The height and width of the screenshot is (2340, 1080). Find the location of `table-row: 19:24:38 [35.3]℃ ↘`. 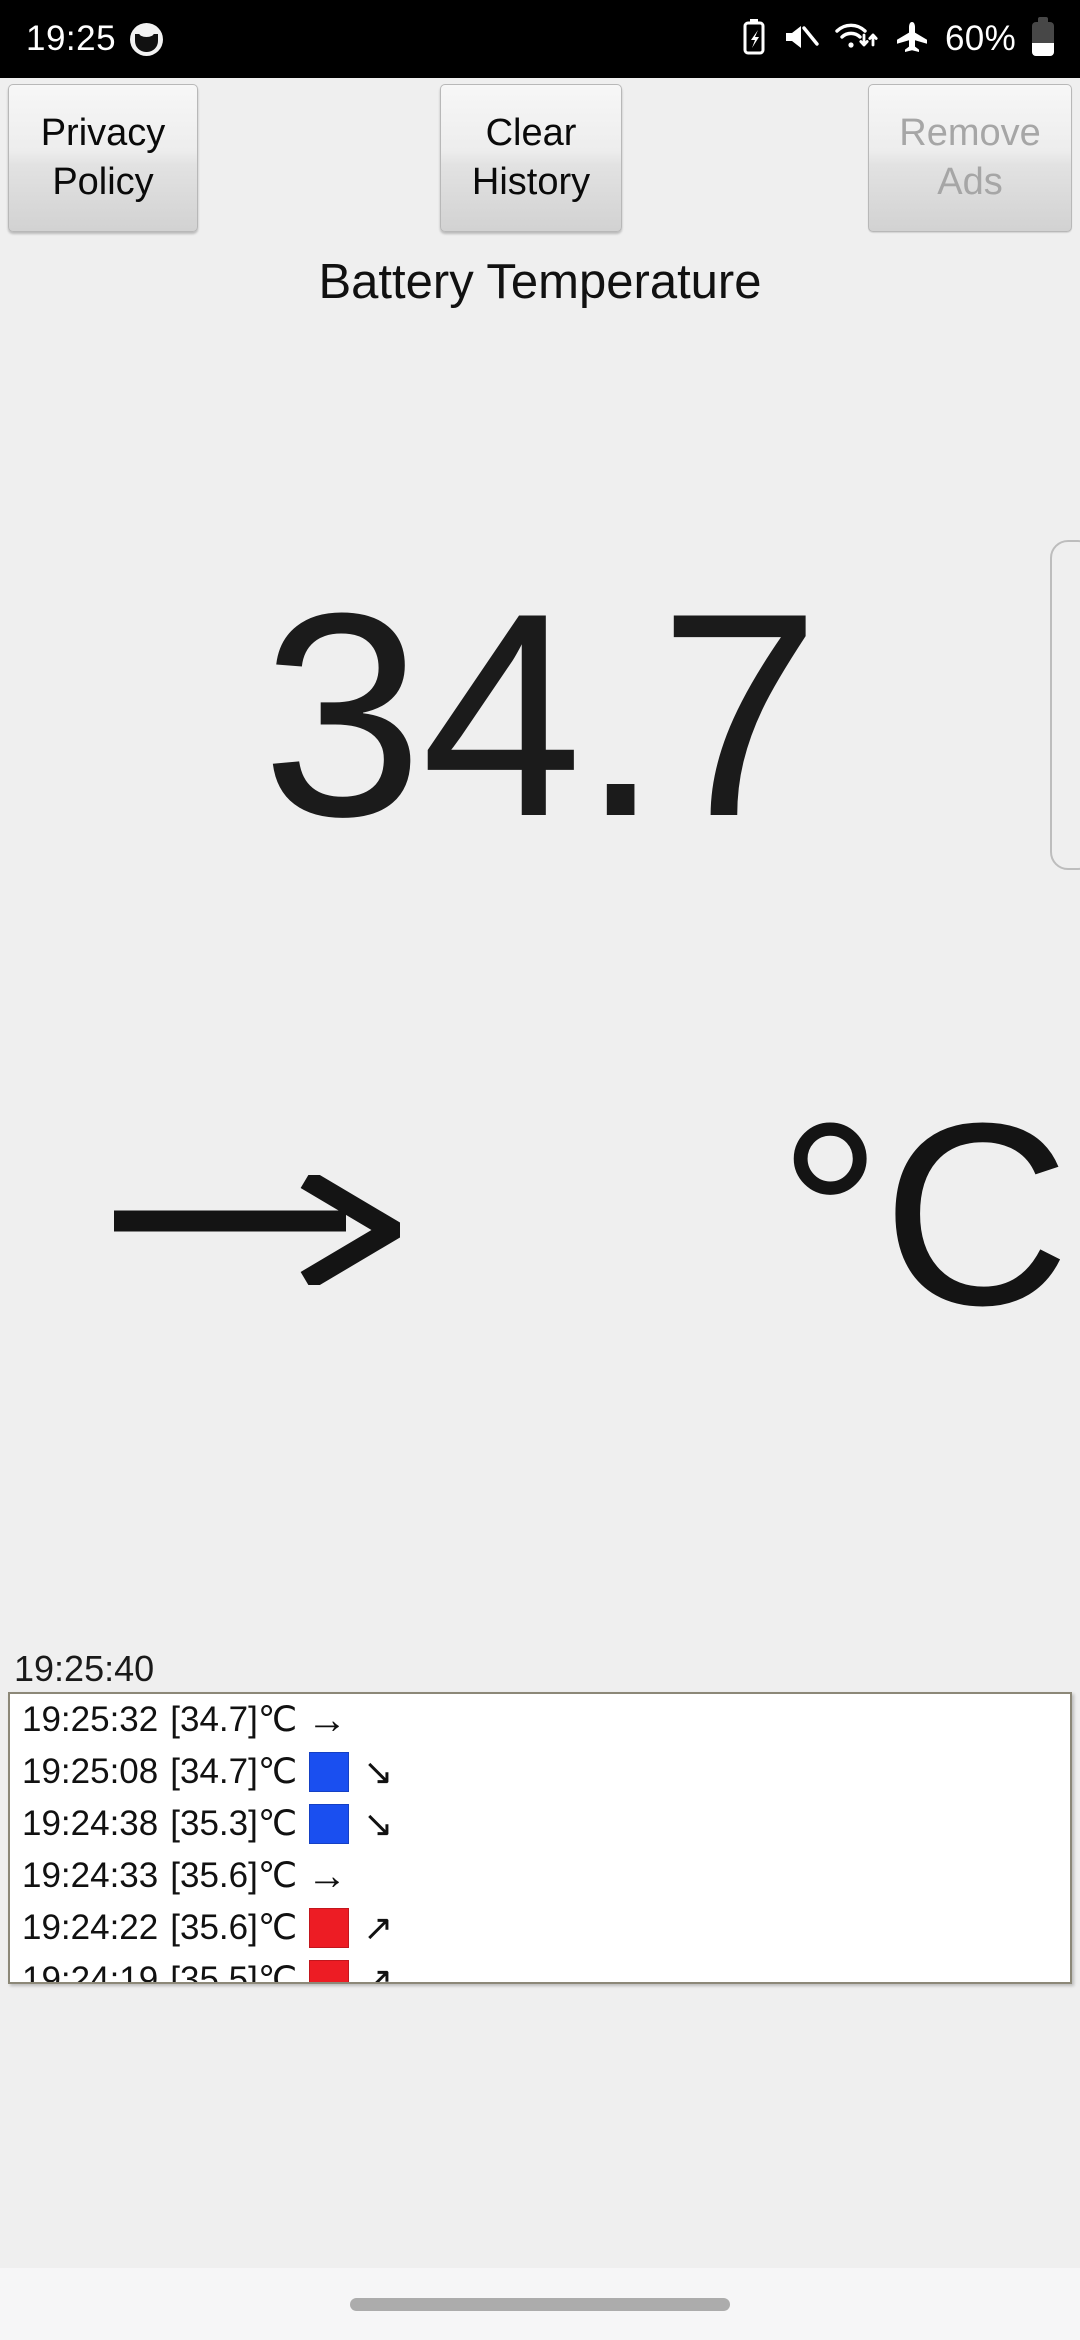

table-row: 19:24:38 [35.3]℃ ↘ is located at coordinates (540, 1824).